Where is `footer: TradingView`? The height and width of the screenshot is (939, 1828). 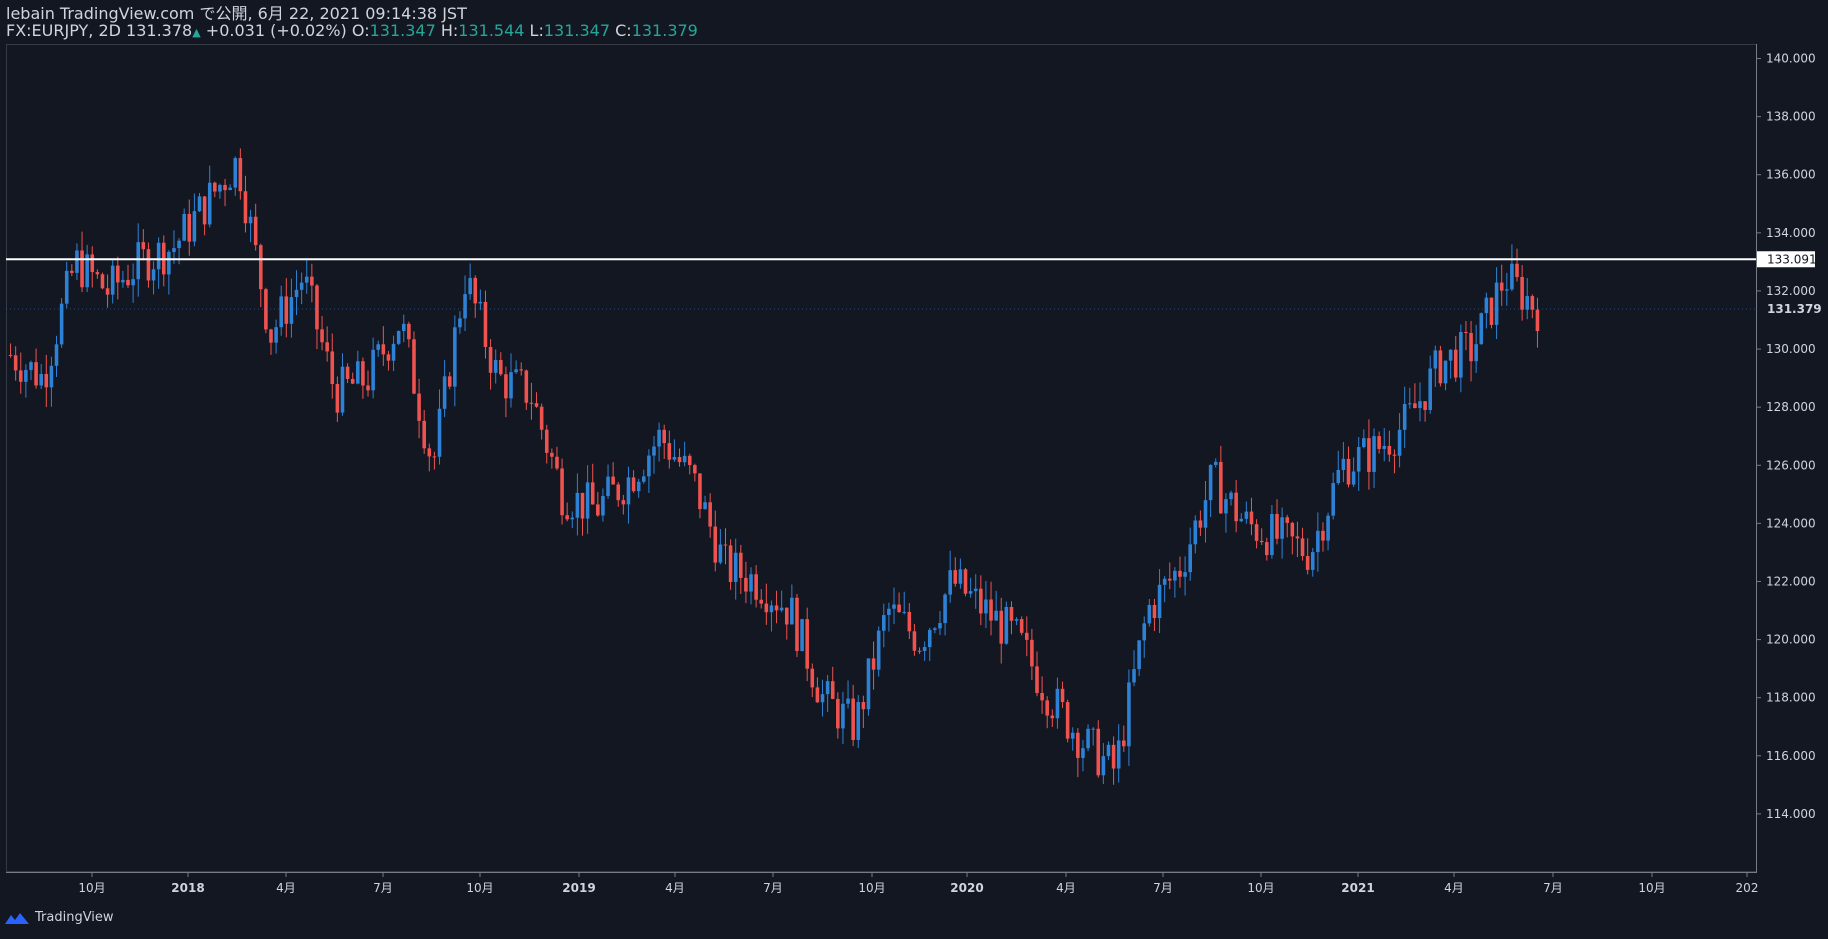 footer: TradingView is located at coordinates (59, 917).